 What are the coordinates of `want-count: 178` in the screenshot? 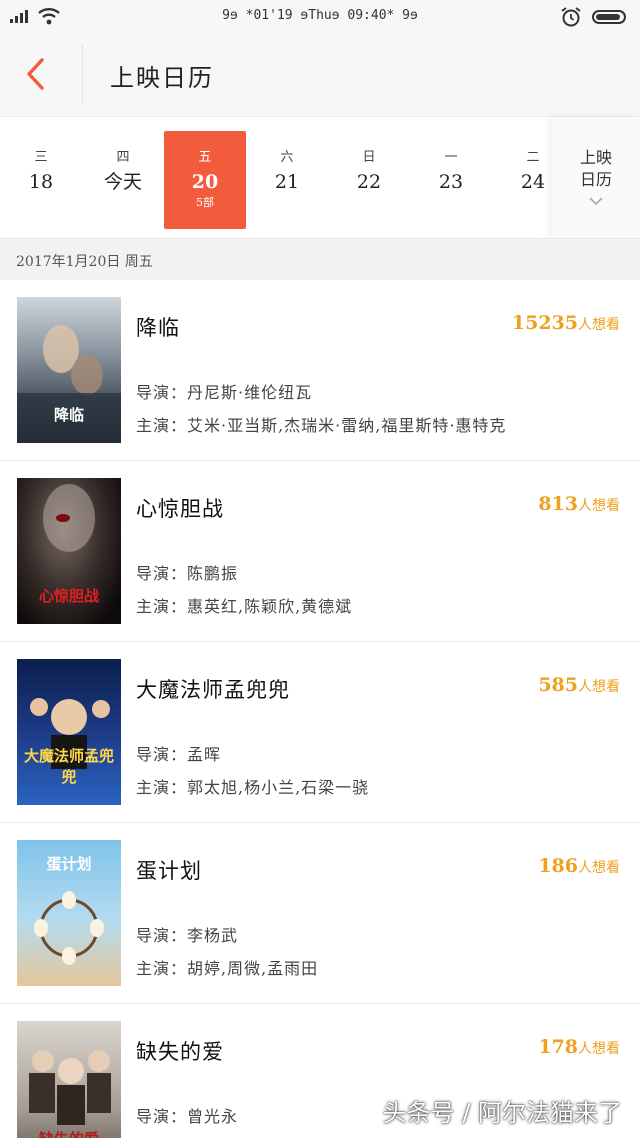 It's located at (558, 1047).